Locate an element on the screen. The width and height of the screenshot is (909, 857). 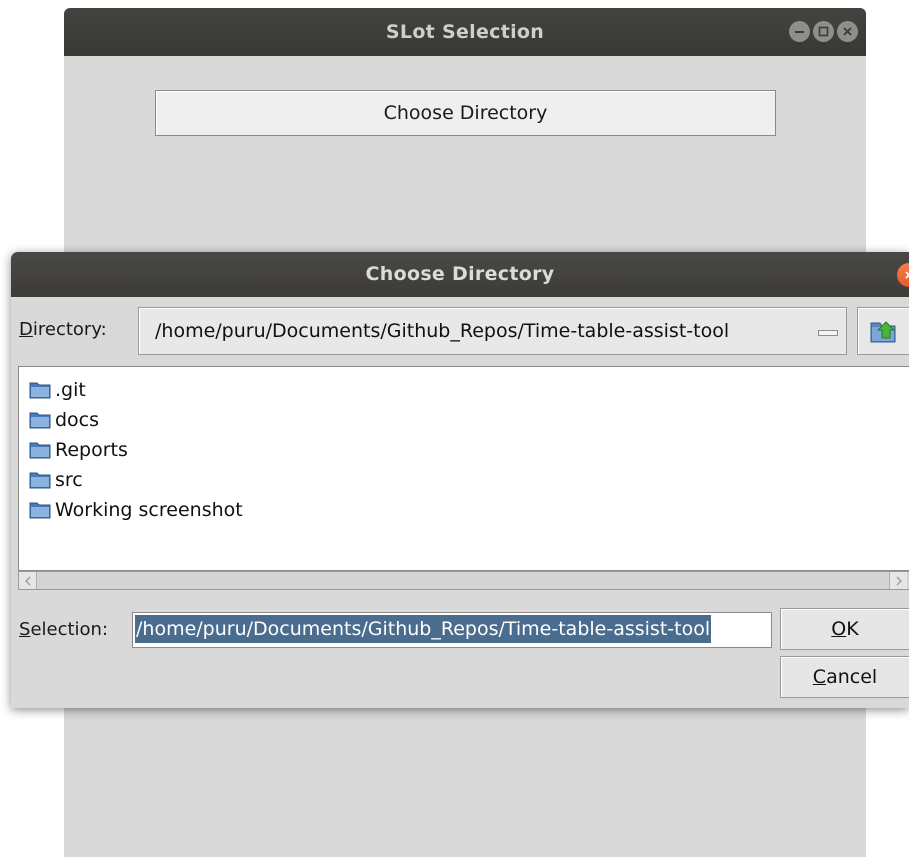
main-window-titlebar: SLot Selection is located at coordinates (465, 32).